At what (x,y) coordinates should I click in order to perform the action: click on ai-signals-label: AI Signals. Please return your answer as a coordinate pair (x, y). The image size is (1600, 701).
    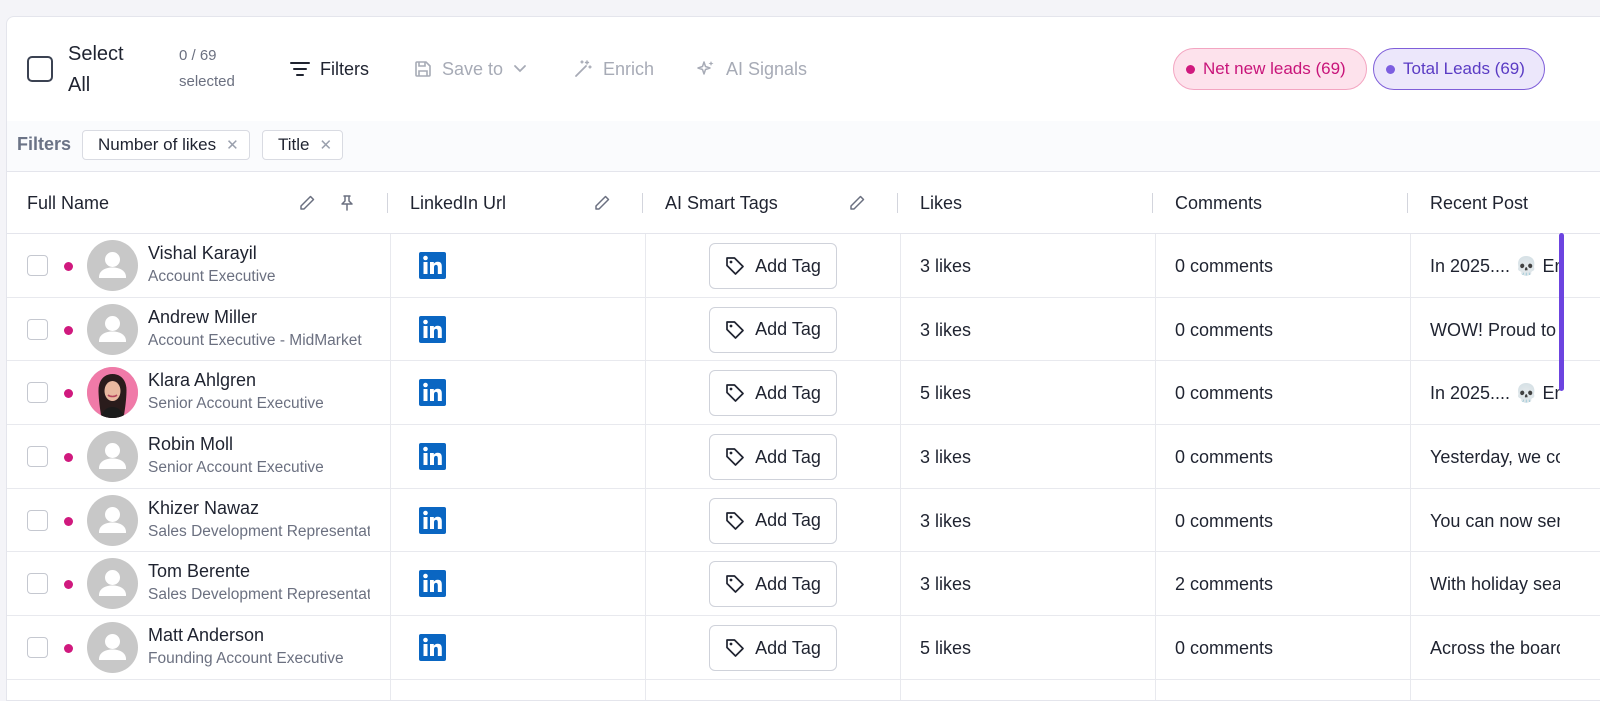
    Looking at the image, I should click on (767, 69).